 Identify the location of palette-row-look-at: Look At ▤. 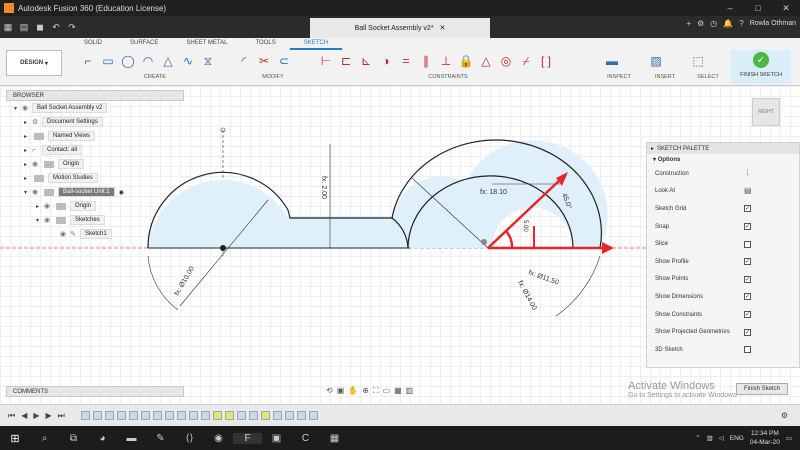
(723, 192).